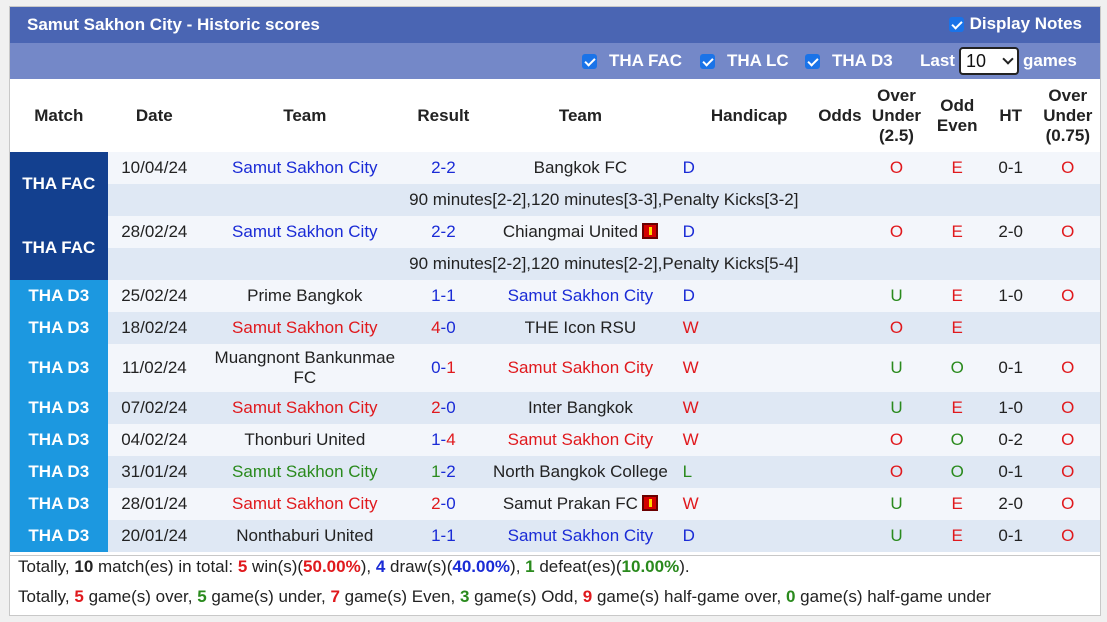 This screenshot has height=622, width=1107. What do you see at coordinates (443, 472) in the screenshot?
I see `result-score: 1-2` at bounding box center [443, 472].